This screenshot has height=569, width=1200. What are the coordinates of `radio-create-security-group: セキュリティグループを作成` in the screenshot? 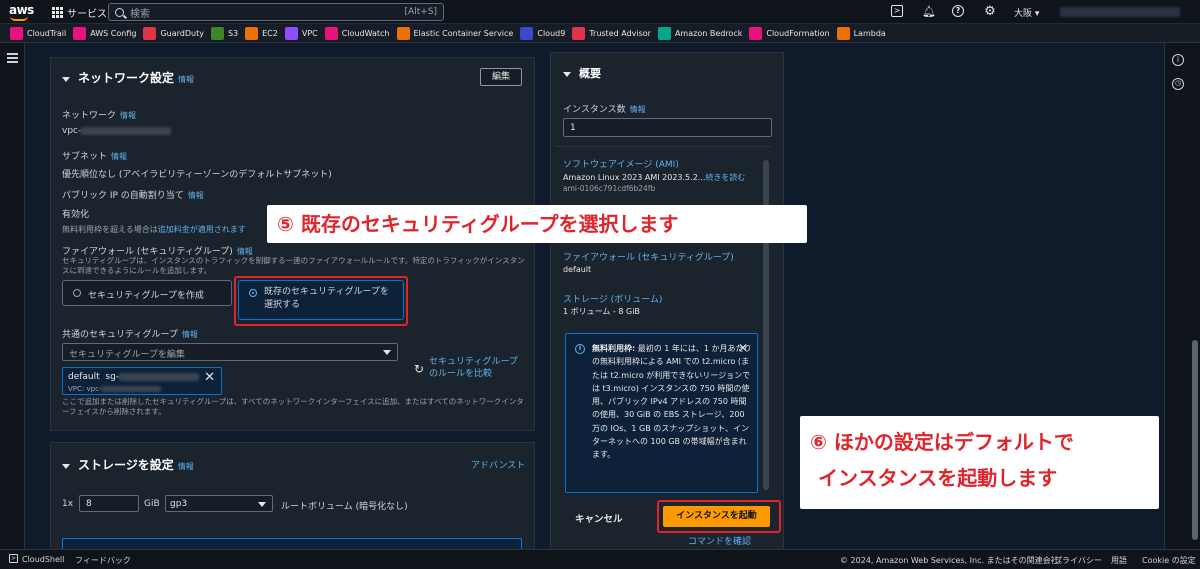 It's located at (147, 293).